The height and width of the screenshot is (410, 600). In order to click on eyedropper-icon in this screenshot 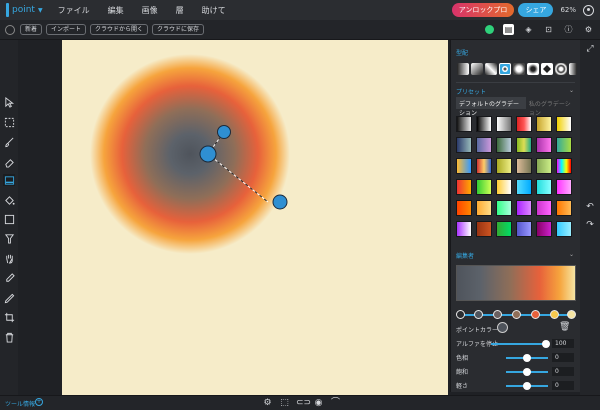, I will do `click(9, 278)`.